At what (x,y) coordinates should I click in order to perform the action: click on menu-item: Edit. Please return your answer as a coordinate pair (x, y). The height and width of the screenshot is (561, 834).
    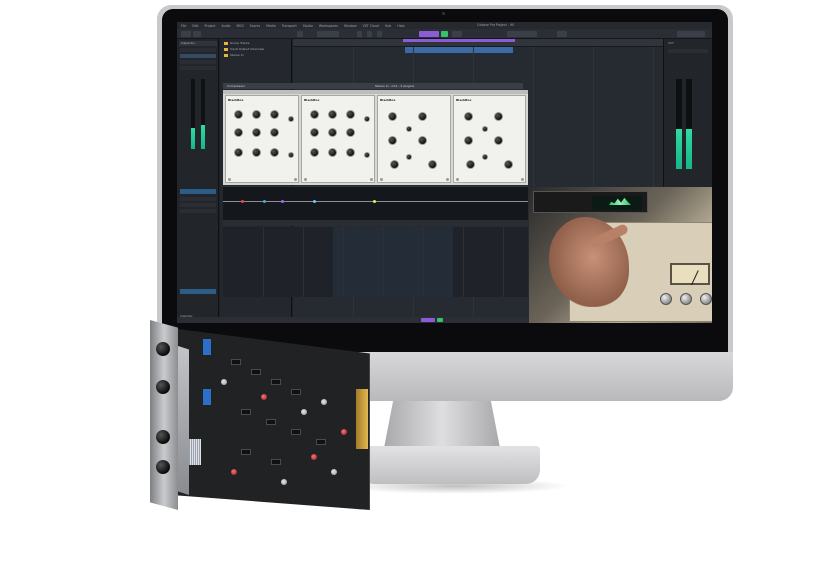
    Looking at the image, I should click on (195, 26).